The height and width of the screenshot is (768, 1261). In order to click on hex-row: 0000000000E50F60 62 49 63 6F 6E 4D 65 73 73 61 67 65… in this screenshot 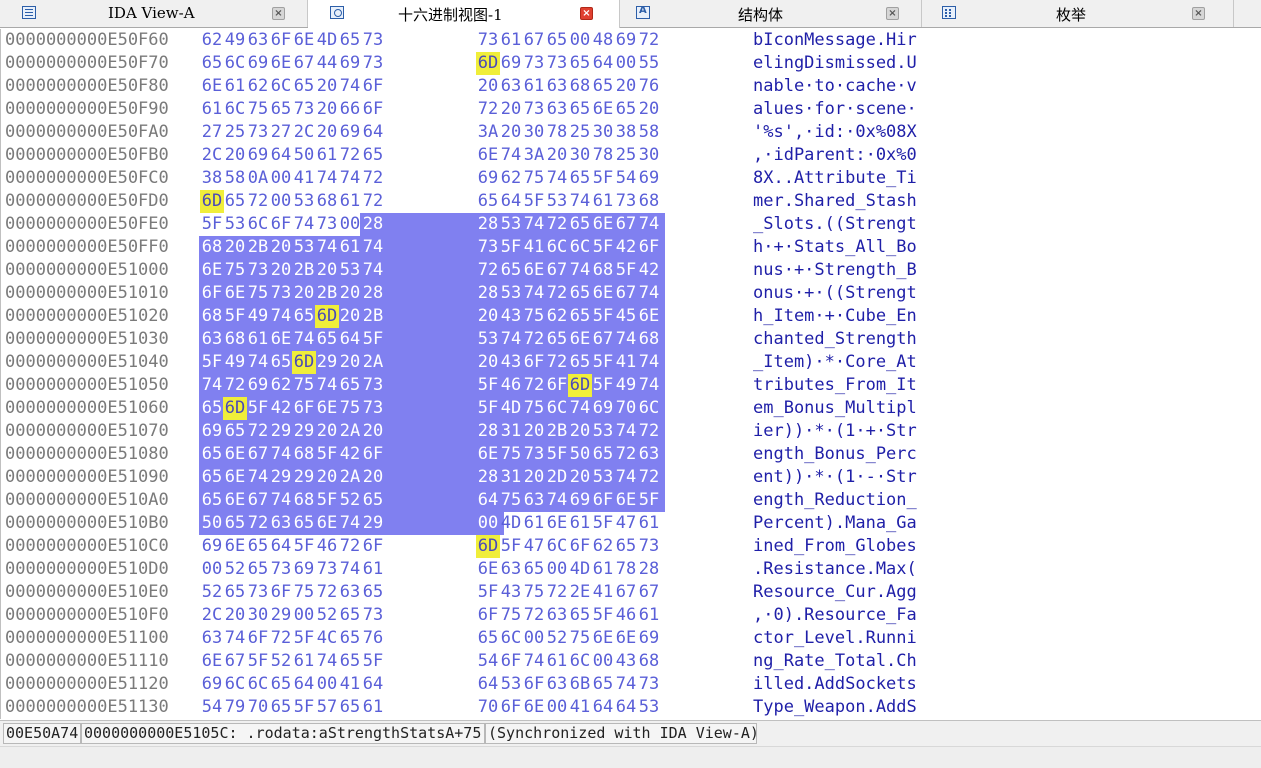, I will do `click(631, 40)`.